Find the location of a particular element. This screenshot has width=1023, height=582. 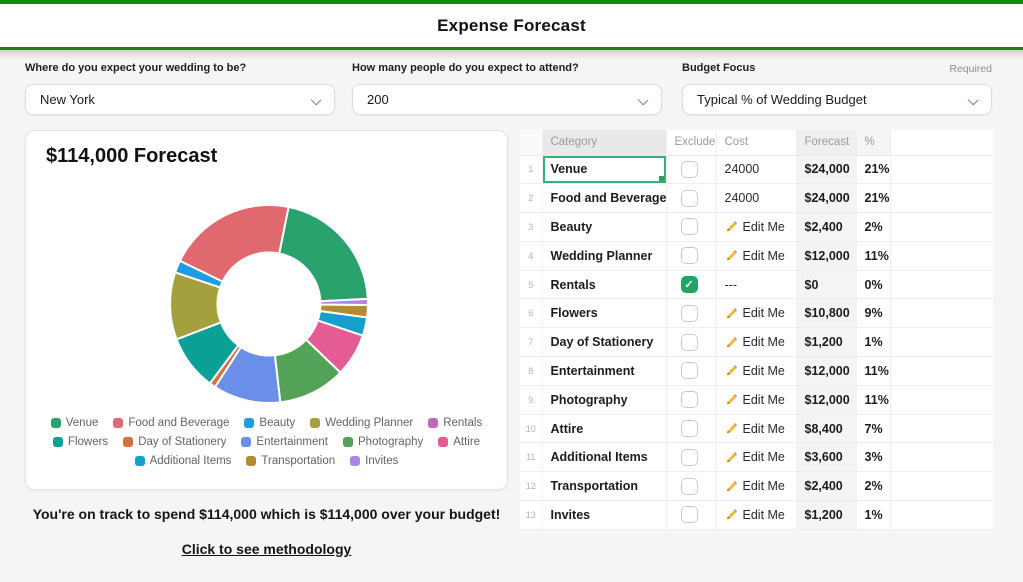

category-cell: Entertainment is located at coordinates (604, 371).